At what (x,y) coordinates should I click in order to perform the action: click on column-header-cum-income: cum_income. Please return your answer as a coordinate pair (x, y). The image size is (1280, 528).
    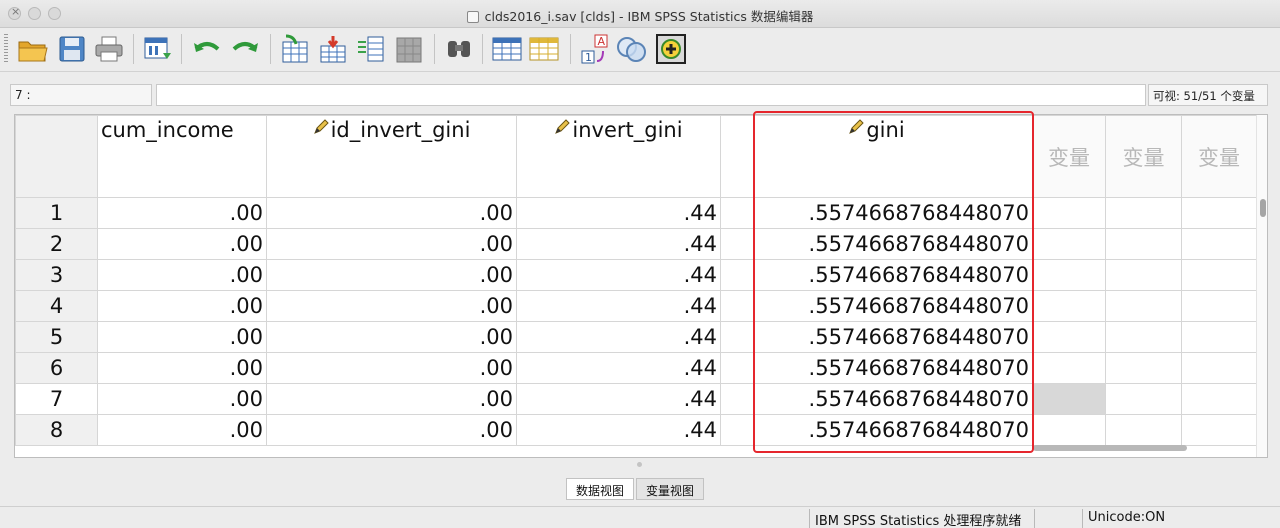
    Looking at the image, I should click on (182, 156).